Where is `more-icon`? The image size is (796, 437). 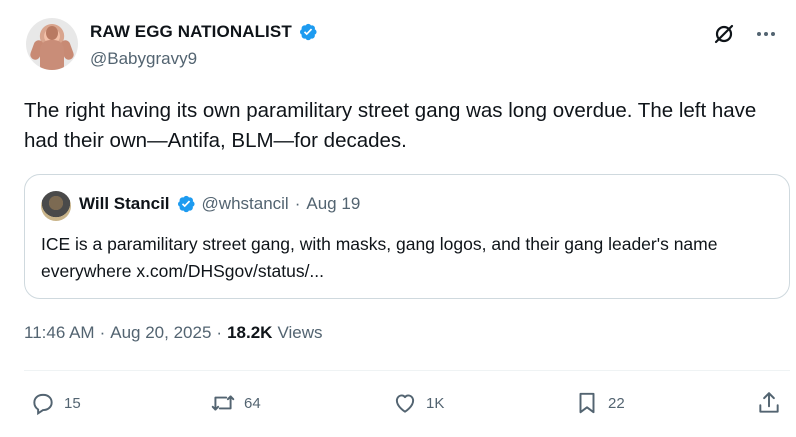 more-icon is located at coordinates (766, 36).